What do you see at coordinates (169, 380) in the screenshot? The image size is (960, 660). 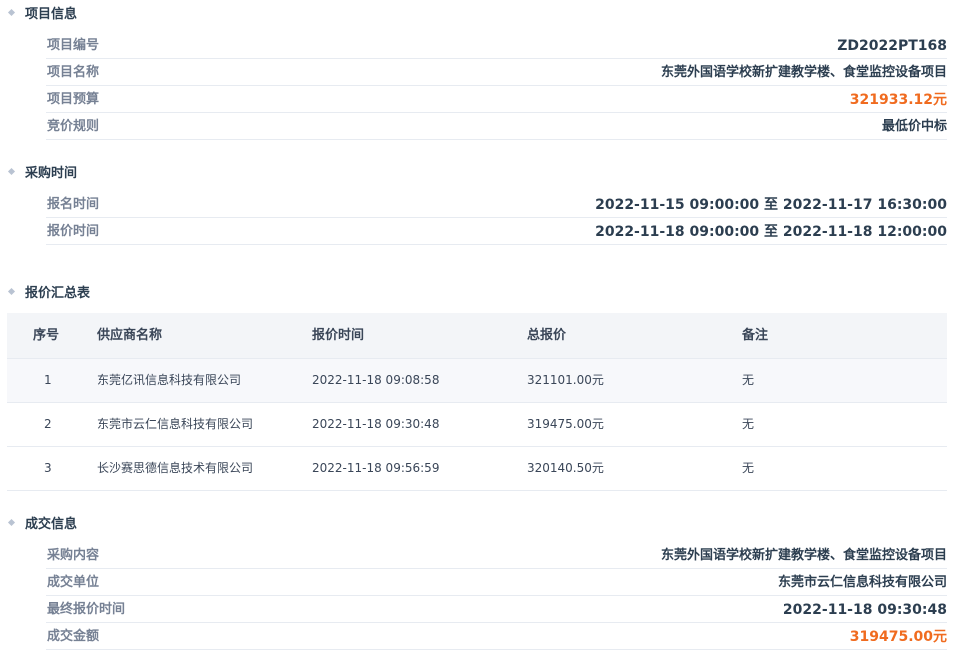 I see `cell-supplier: 东莞亿讯信息科技有限公司` at bounding box center [169, 380].